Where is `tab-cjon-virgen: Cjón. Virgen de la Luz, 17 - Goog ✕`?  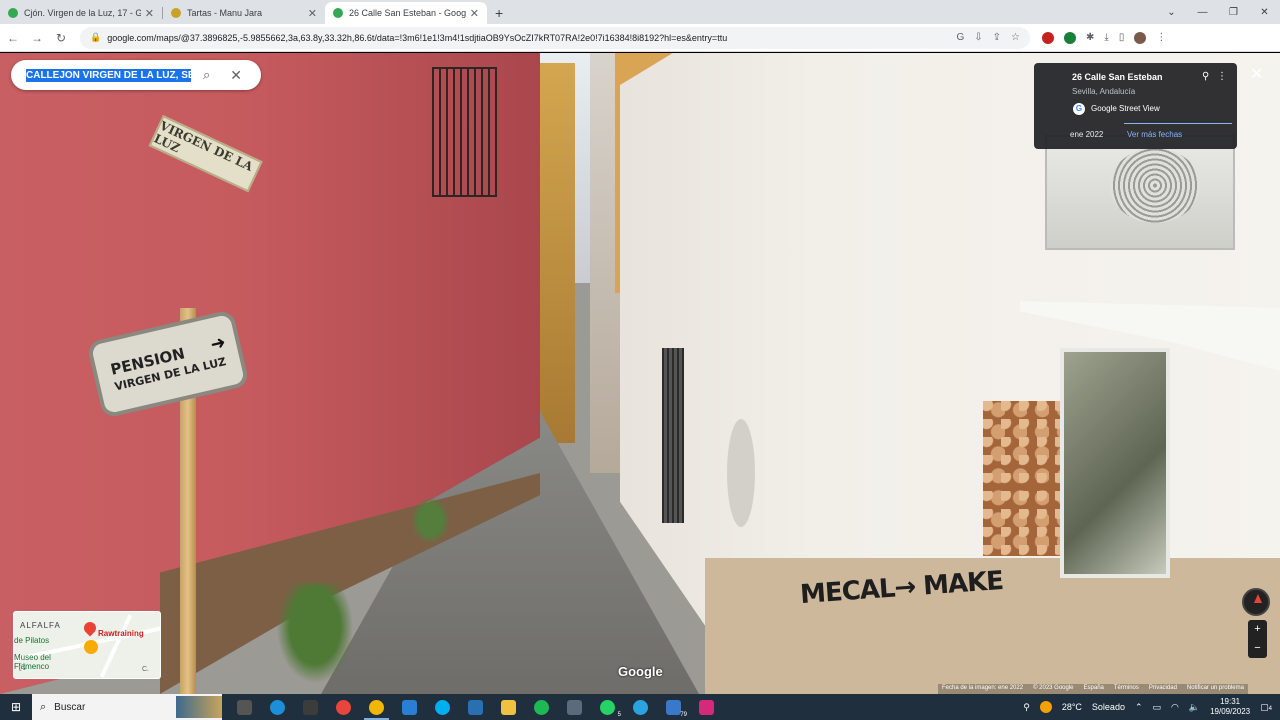 tab-cjon-virgen: Cjón. Virgen de la Luz, 17 - Goog ✕ is located at coordinates (81, 13).